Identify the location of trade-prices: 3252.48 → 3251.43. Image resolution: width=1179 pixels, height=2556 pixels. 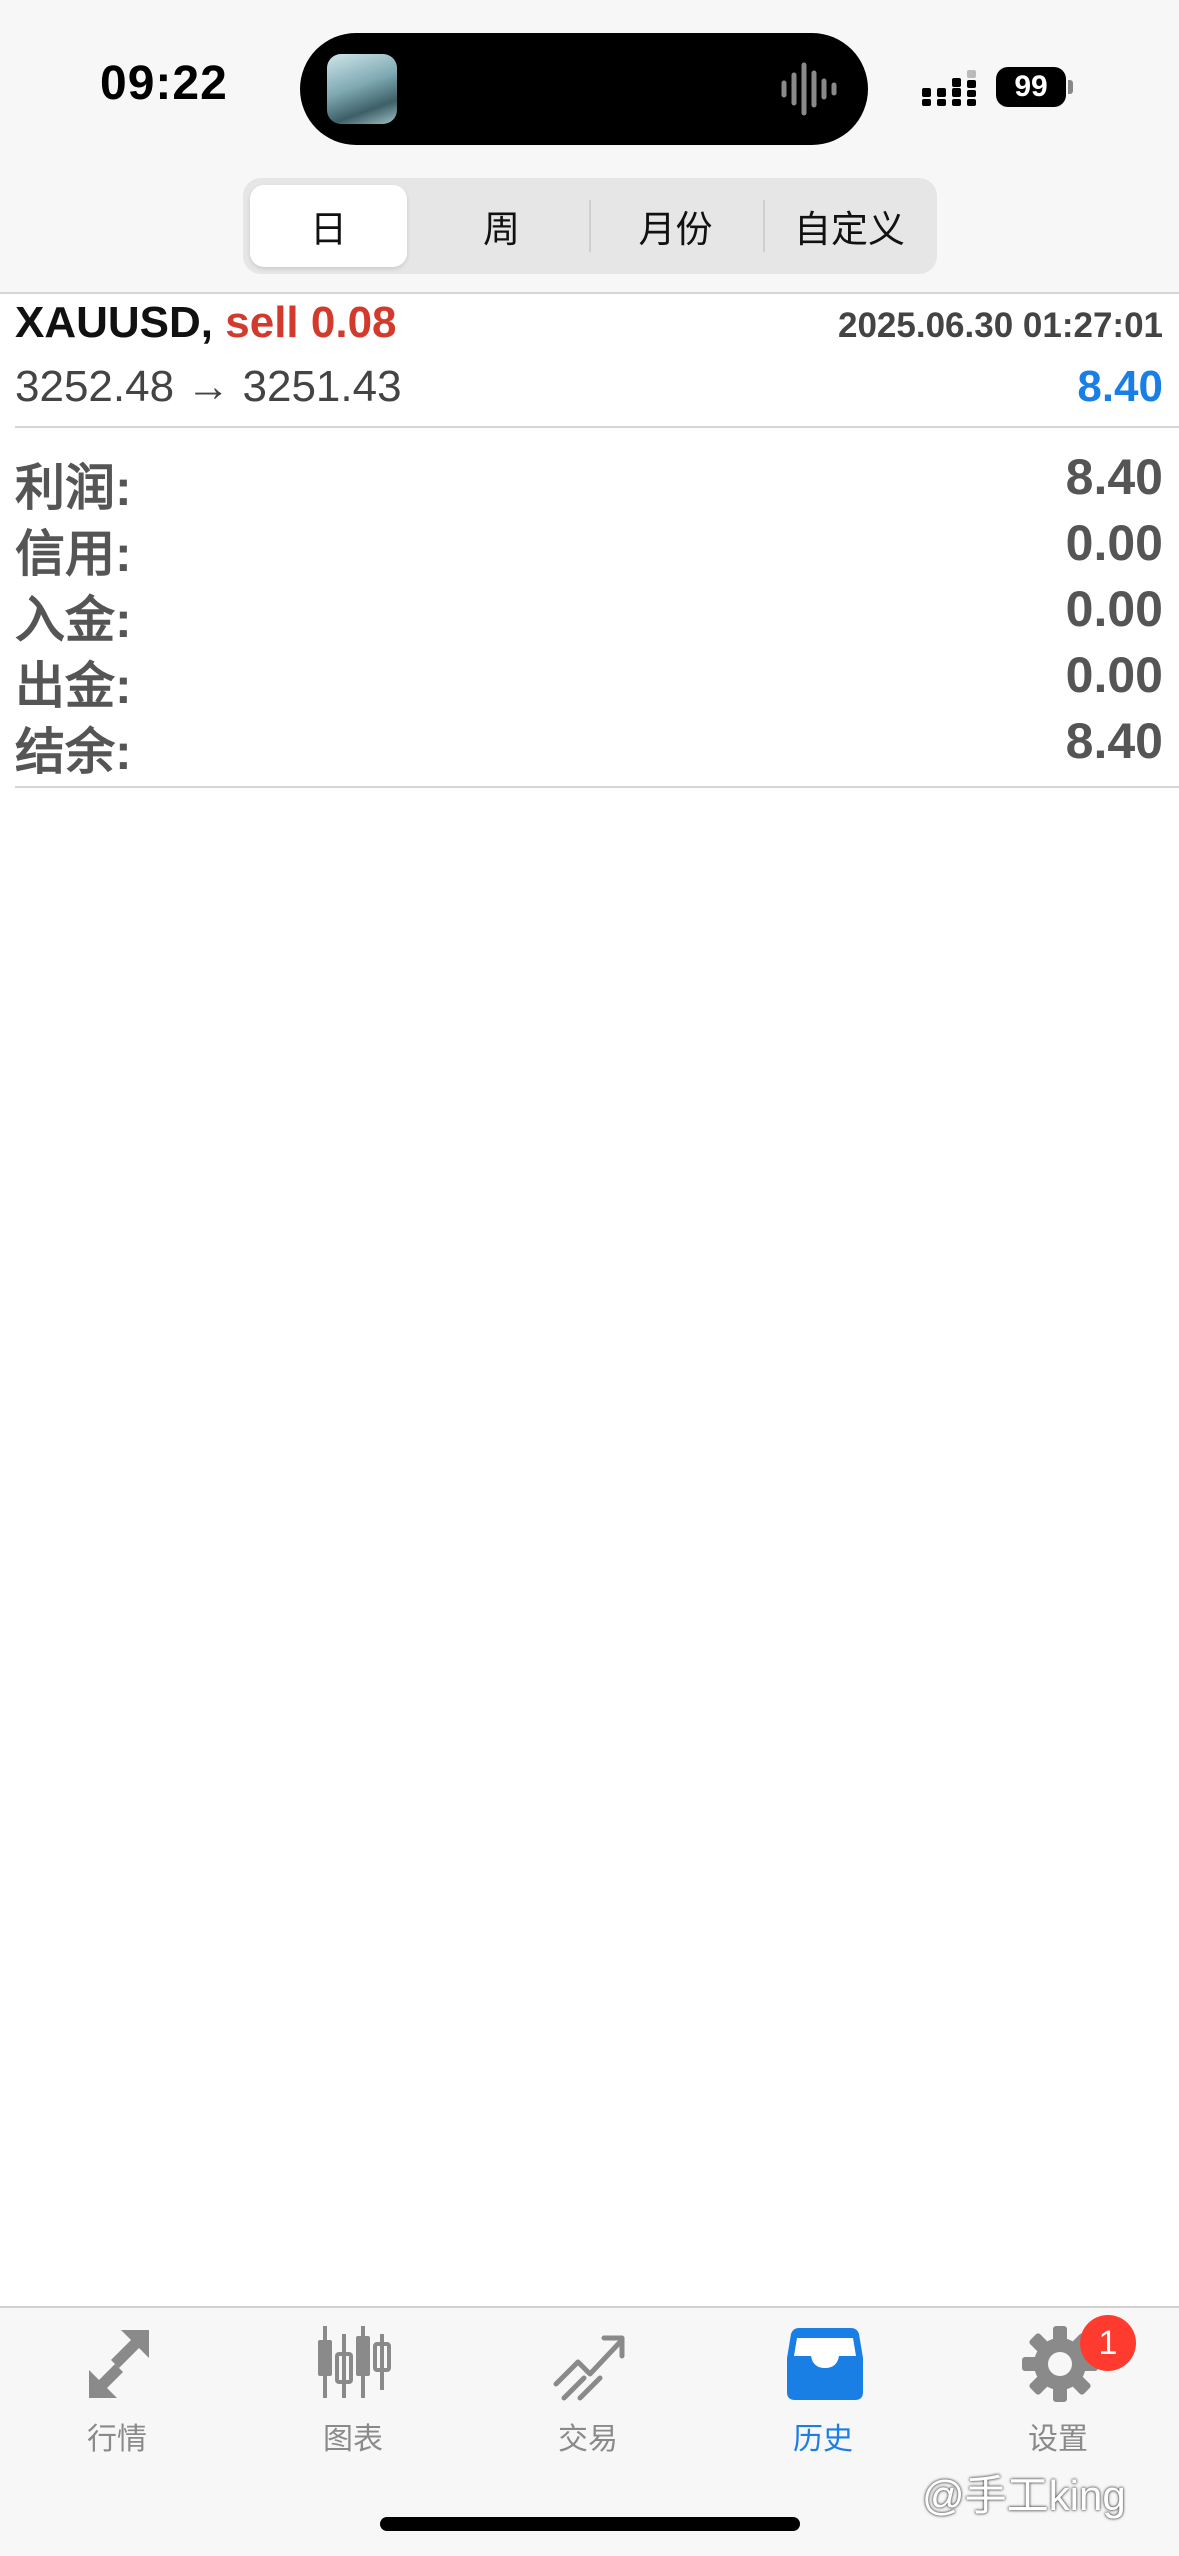
(208, 386).